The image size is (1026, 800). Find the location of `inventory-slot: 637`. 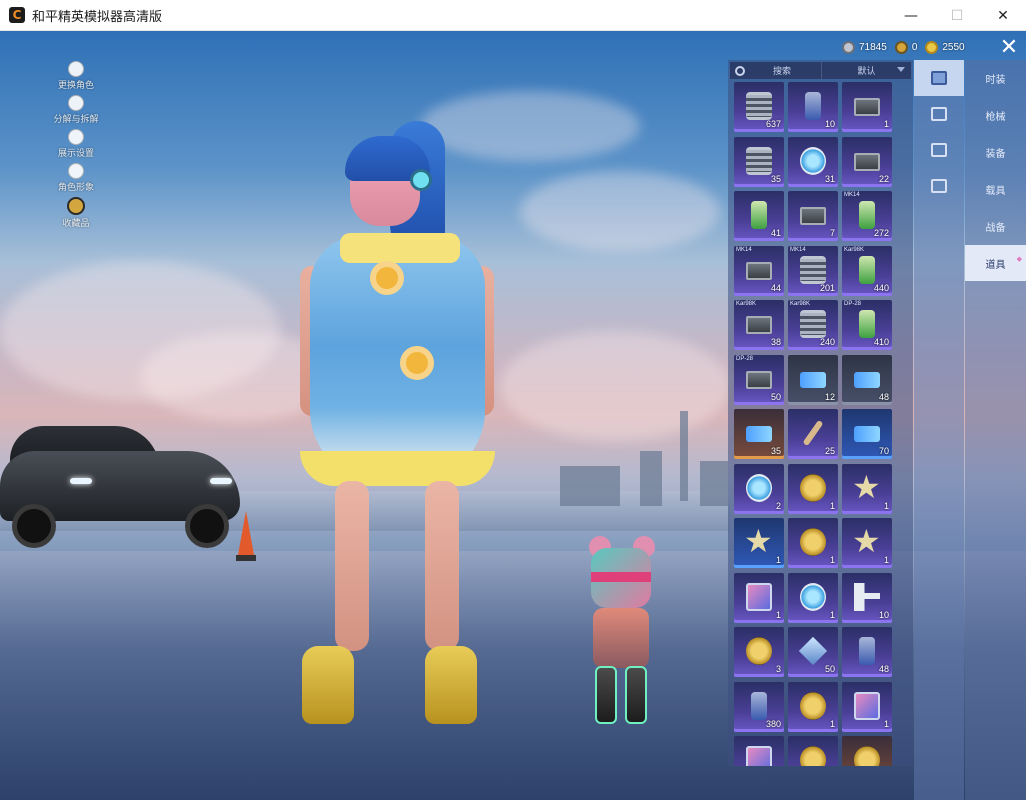

inventory-slot: 637 is located at coordinates (759, 107).